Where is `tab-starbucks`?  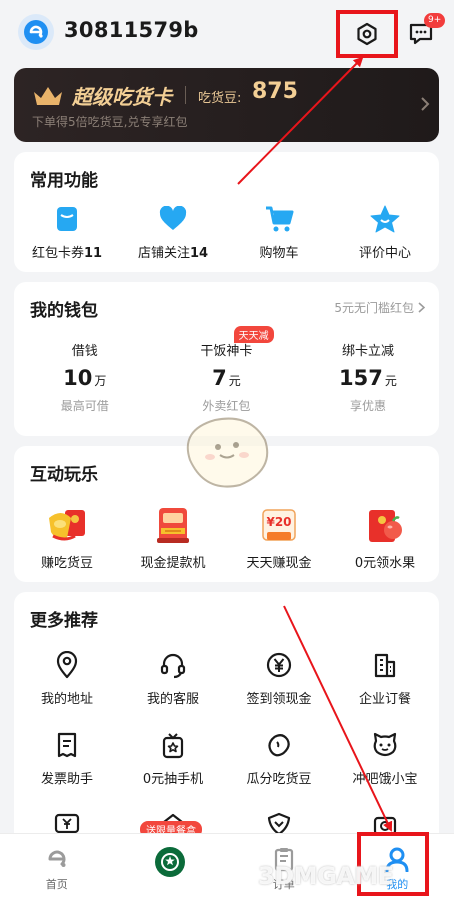
tab-starbucks is located at coordinates (171, 867).